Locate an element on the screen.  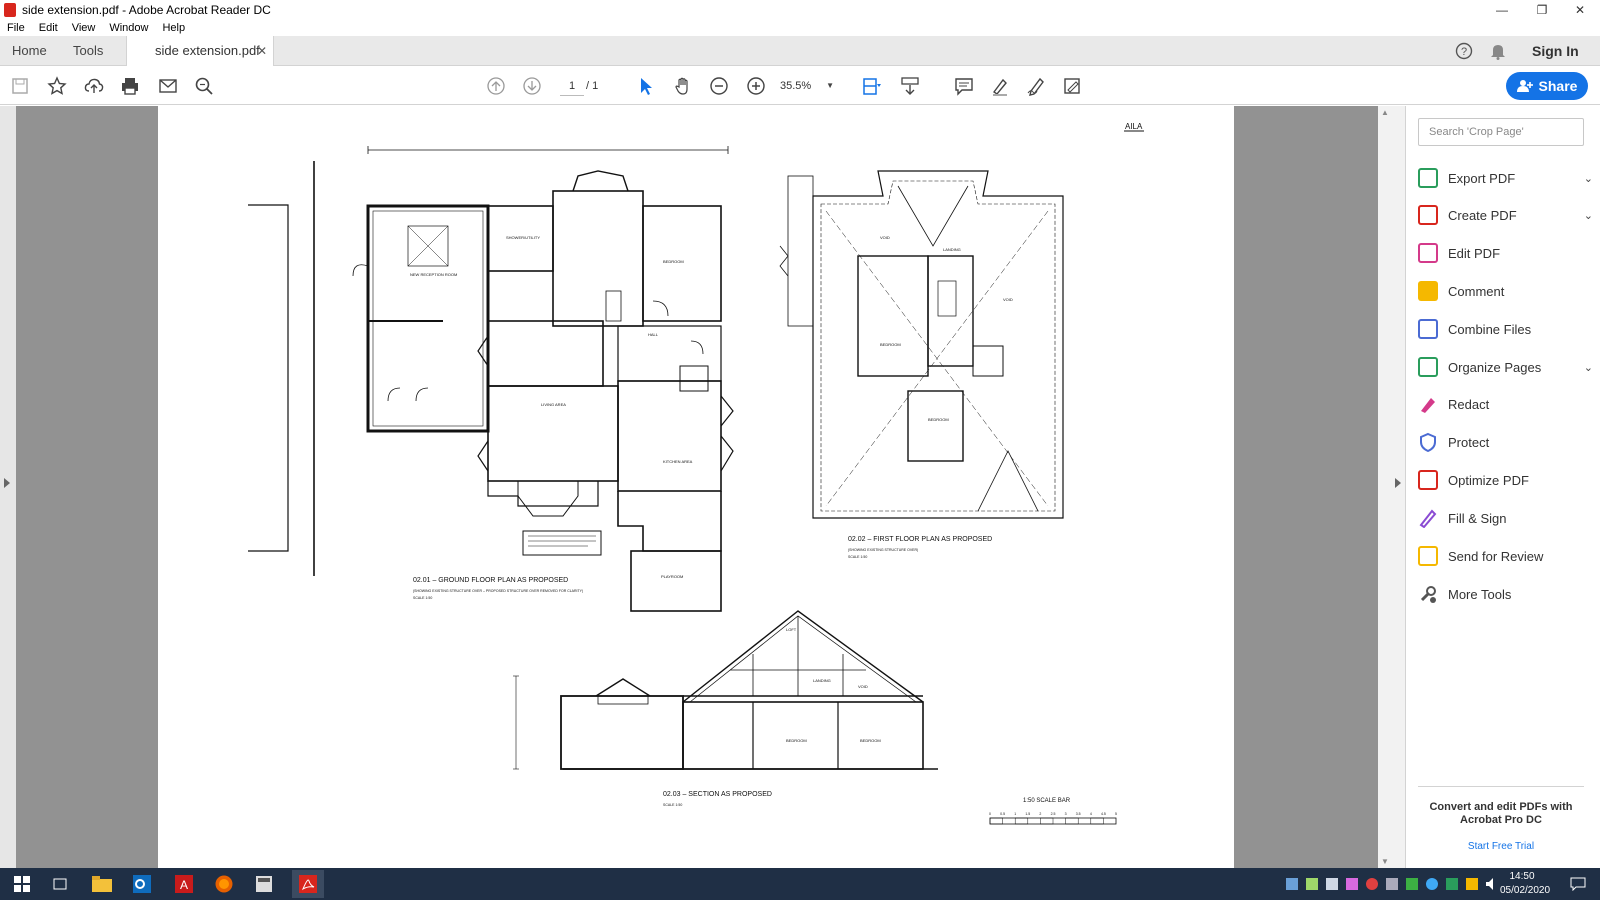
page-number-input: 1 is located at coordinates (572, 86).